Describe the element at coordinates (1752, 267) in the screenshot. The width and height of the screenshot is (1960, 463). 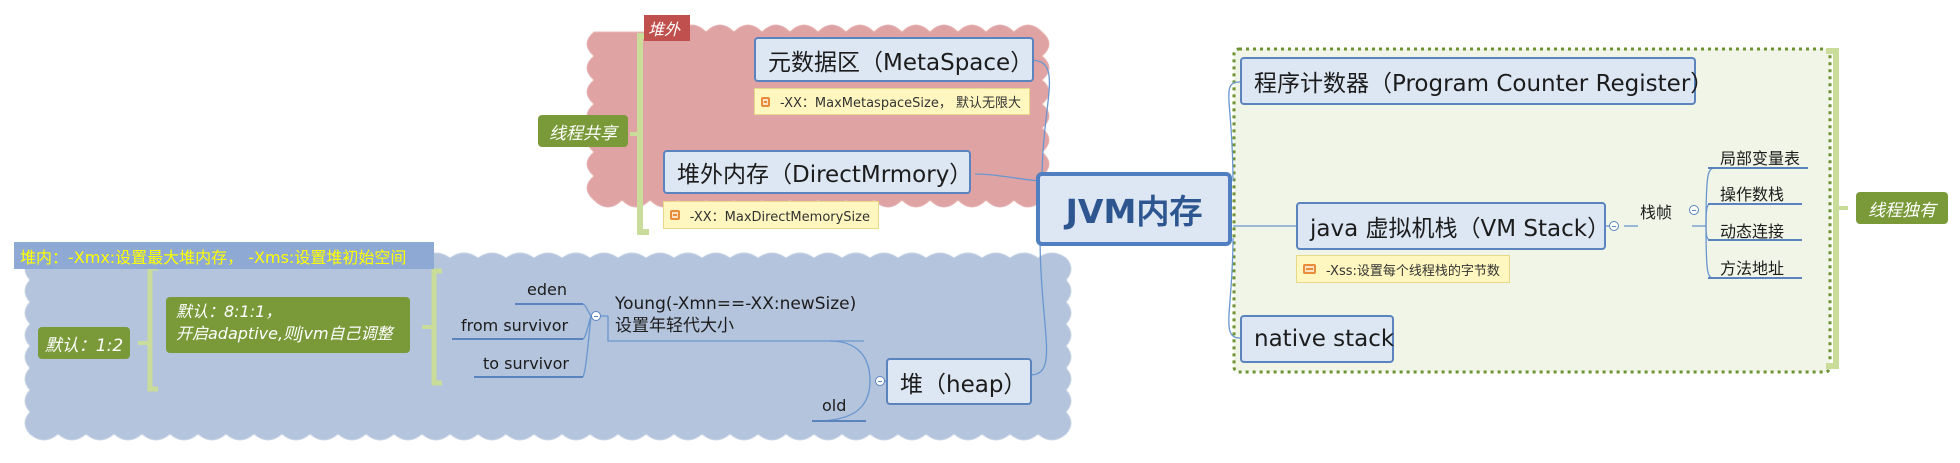
I see `frame-item-return-address: 方法地址` at that location.